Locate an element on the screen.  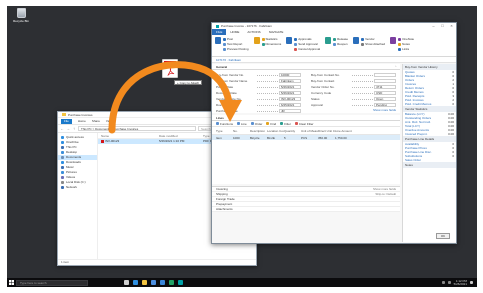
lines-column-header: Type is located at coordinates (224, 131).